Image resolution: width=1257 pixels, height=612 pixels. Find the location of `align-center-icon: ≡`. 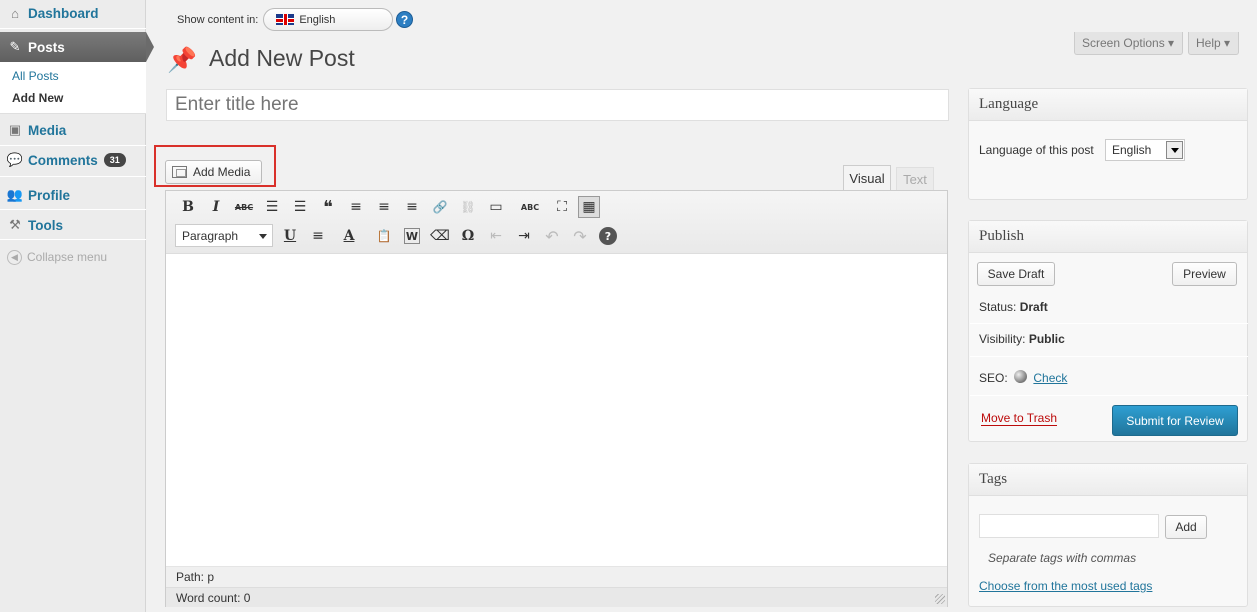

align-center-icon: ≡ is located at coordinates (384, 207).